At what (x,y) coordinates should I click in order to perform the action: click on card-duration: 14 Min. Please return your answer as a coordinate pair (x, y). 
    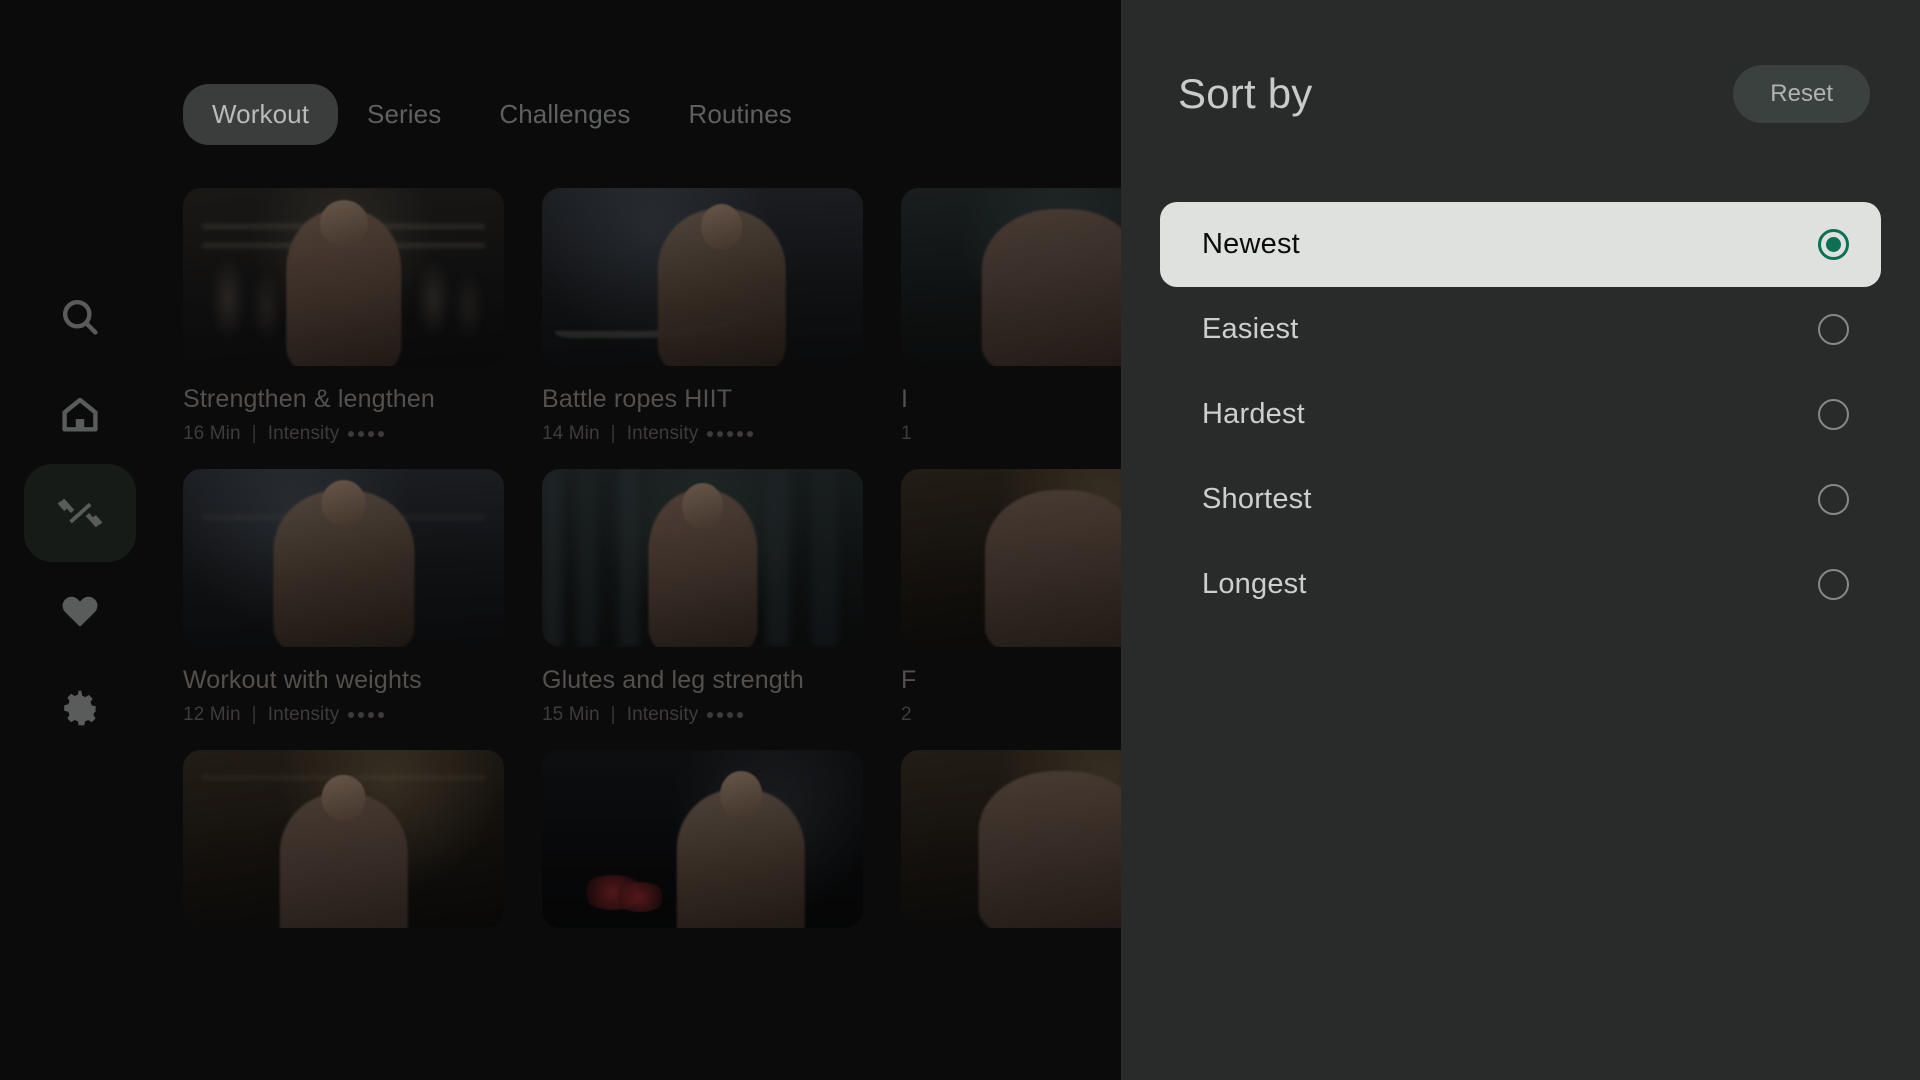
    Looking at the image, I should click on (571, 433).